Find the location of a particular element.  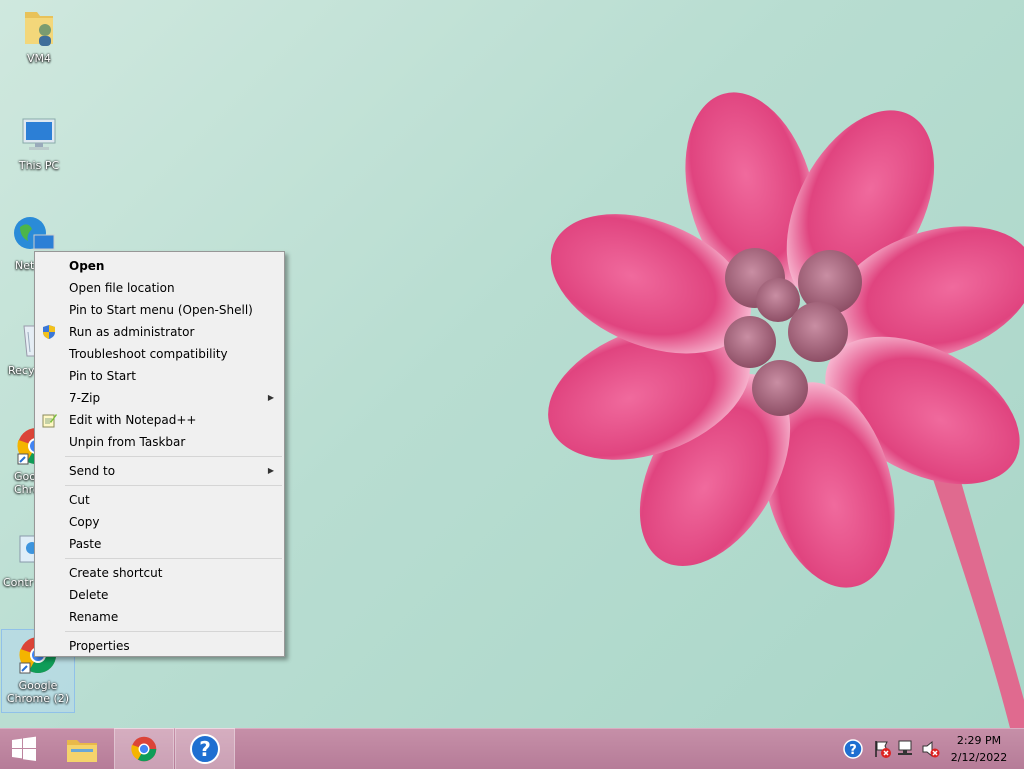

menu-item-create-shortcut: Create shortcut is located at coordinates (159, 573).